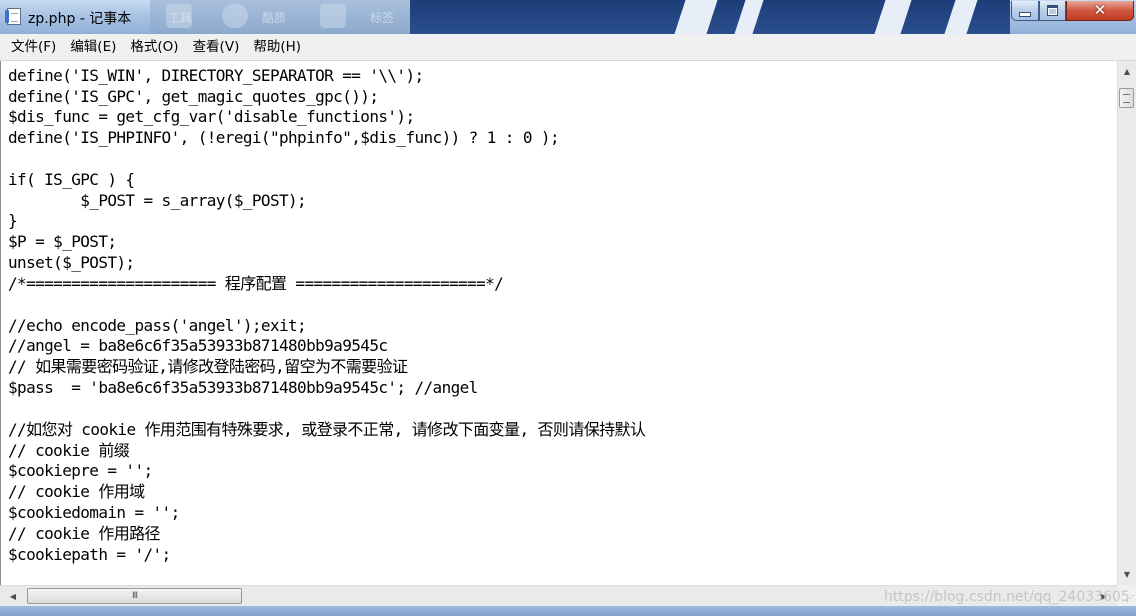  What do you see at coordinates (62, 241) in the screenshot?
I see `code-line: $P = $_POST;` at bounding box center [62, 241].